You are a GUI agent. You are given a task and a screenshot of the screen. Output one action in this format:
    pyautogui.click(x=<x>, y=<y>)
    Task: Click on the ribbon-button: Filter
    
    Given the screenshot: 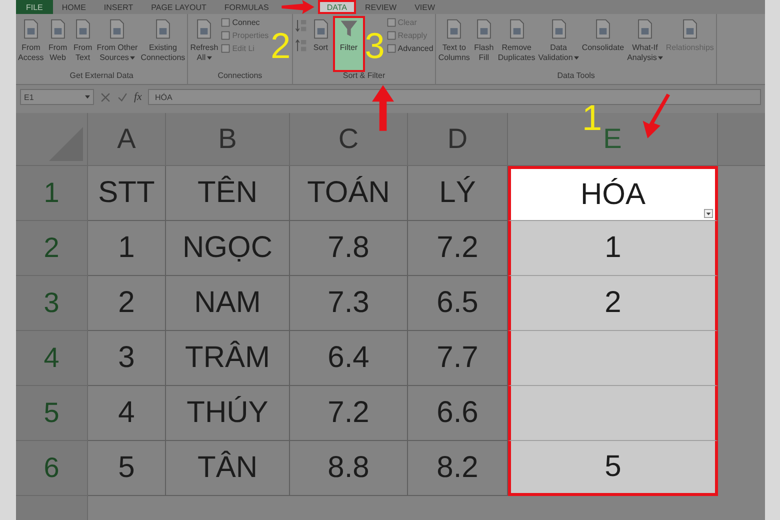 What is the action you would take?
    pyautogui.click(x=349, y=44)
    